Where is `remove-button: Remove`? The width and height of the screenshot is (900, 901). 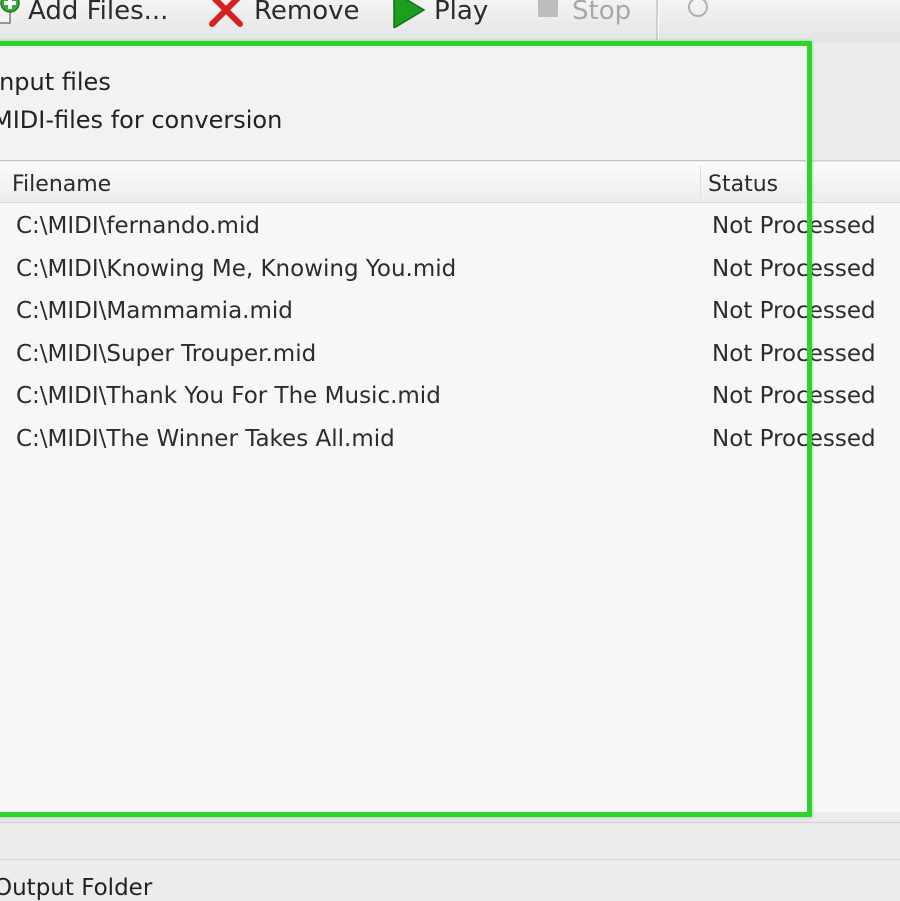 remove-button: Remove is located at coordinates (283, 16).